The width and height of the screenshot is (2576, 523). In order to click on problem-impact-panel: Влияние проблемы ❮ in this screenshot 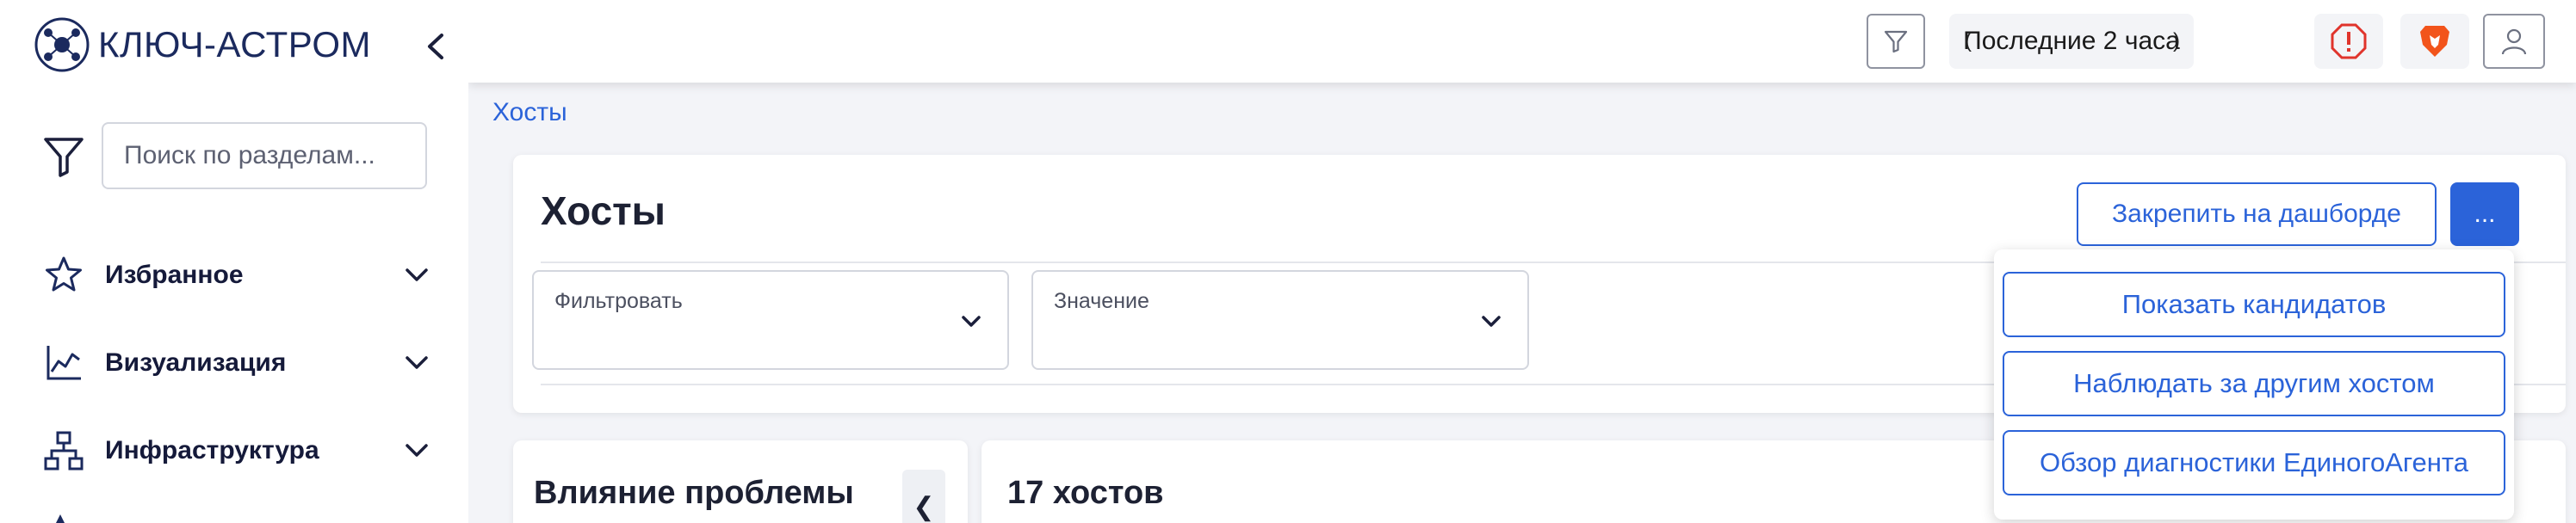, I will do `click(740, 481)`.